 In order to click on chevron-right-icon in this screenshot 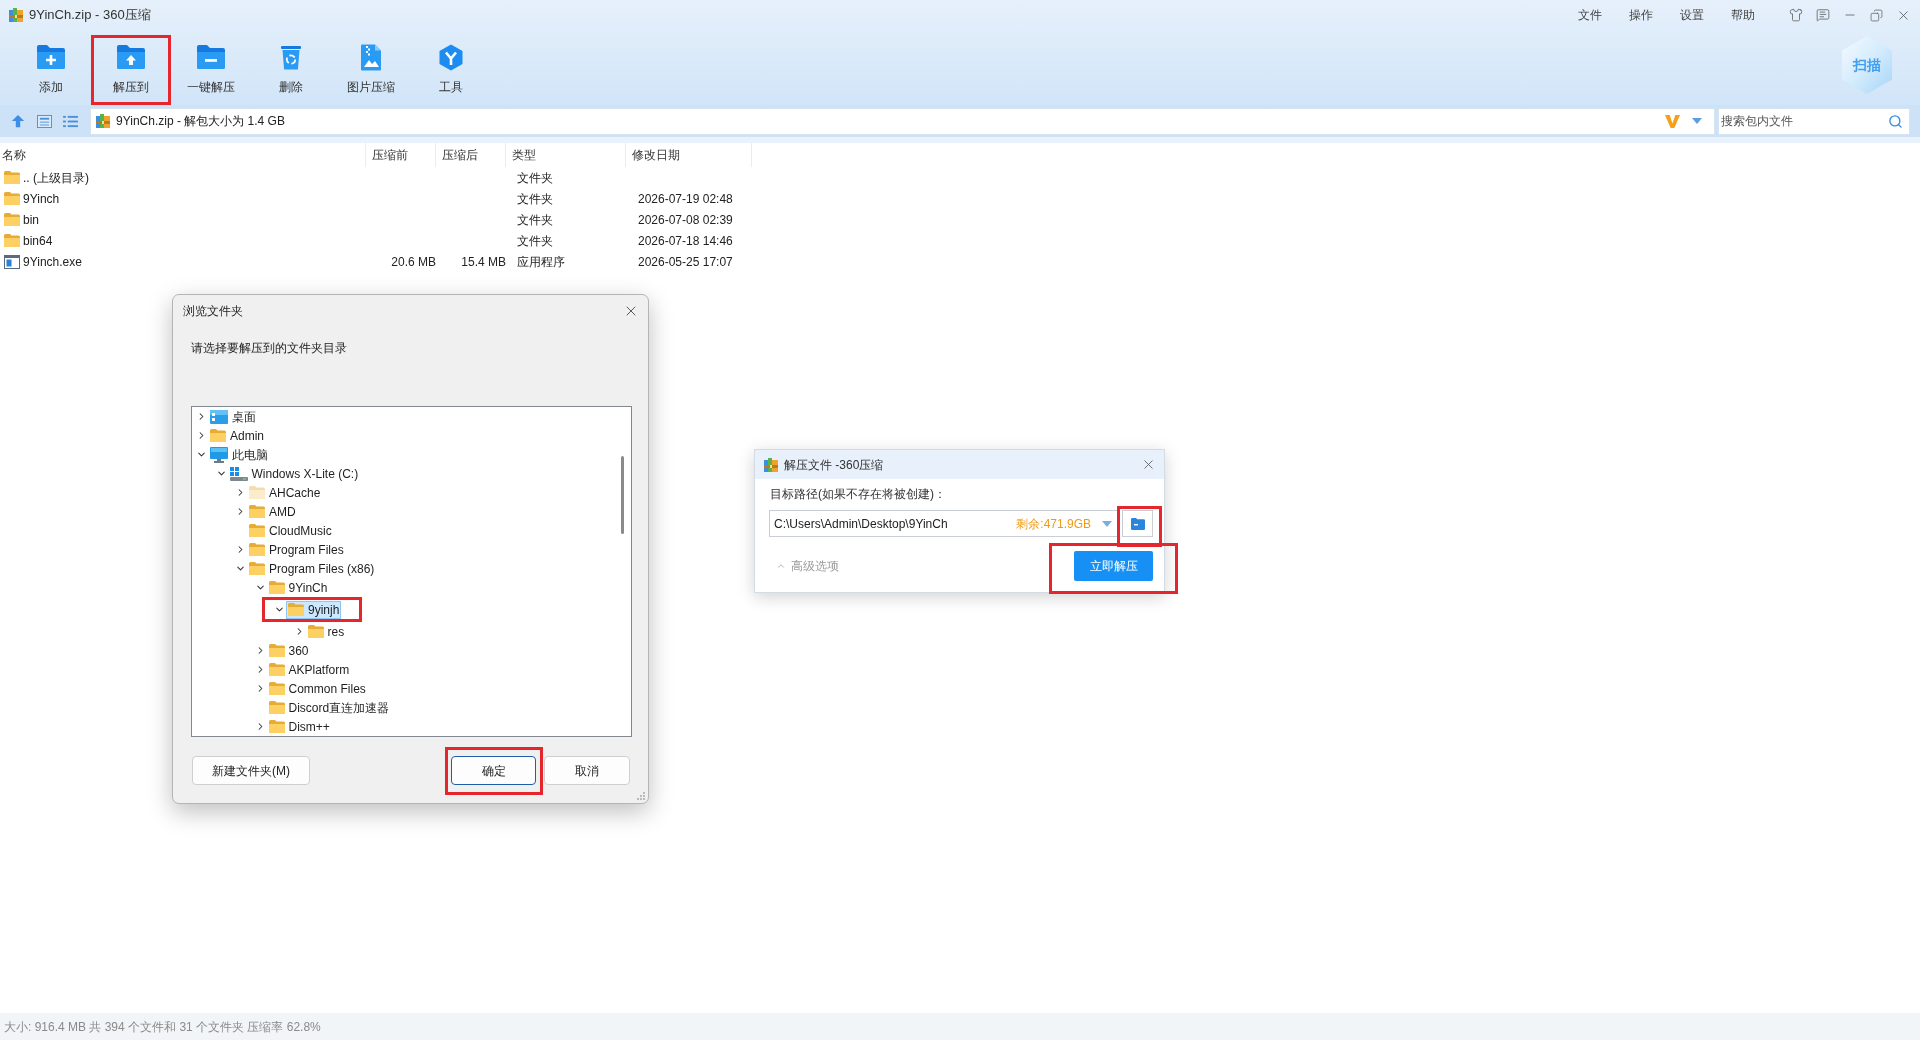, I will do `click(240, 511)`.